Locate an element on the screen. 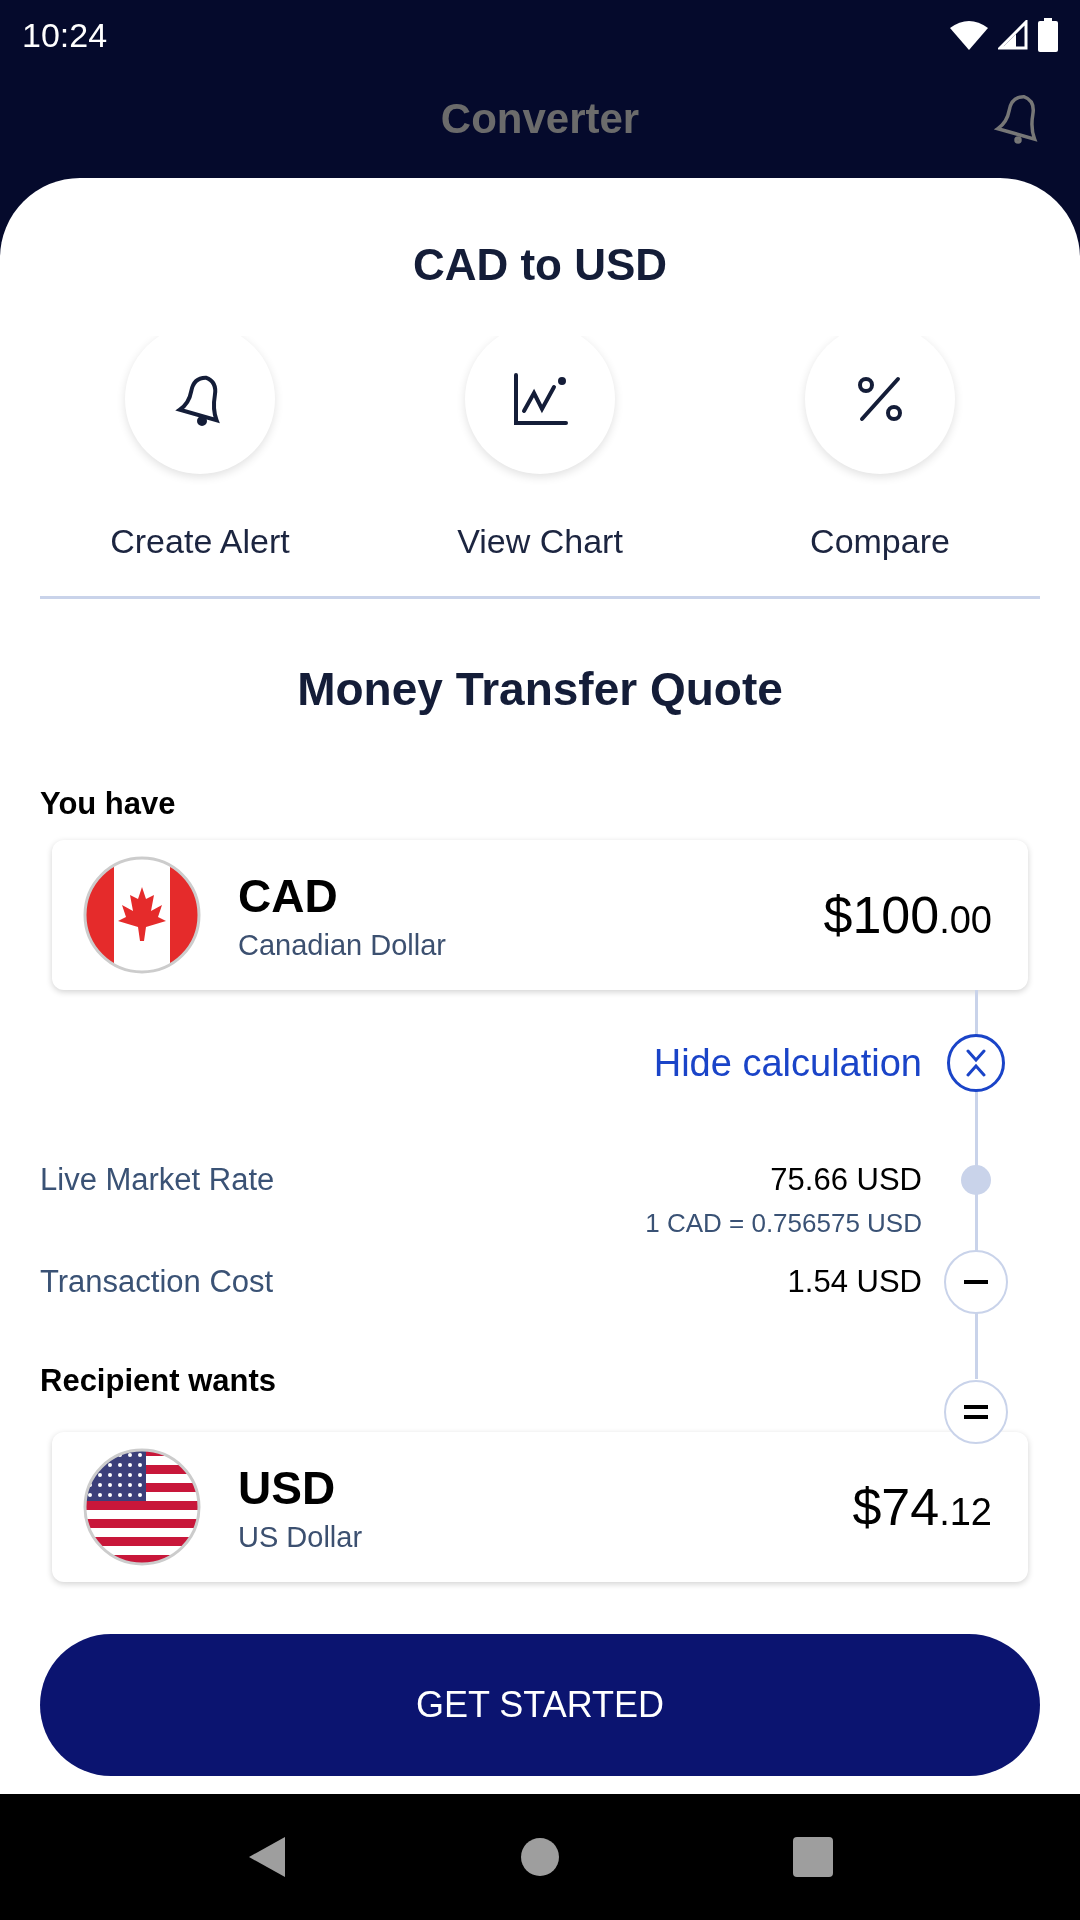 This screenshot has height=1920, width=1080. currency-name: US Dollar is located at coordinates (301, 1537).